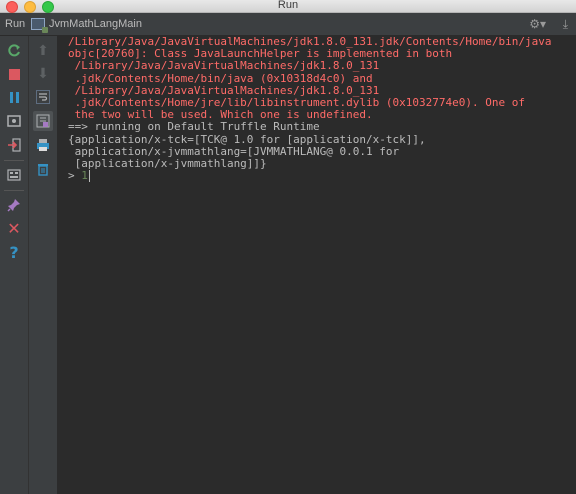 The width and height of the screenshot is (576, 494). Describe the element at coordinates (14, 253) in the screenshot. I see `help-icon: ?` at that location.